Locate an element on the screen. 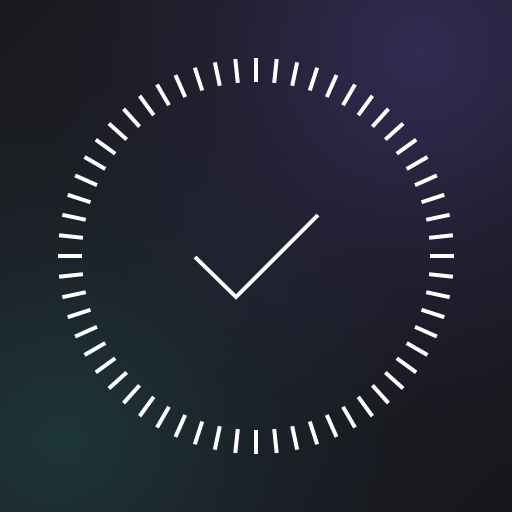 This screenshot has height=512, width=512. checkmark-icon is located at coordinates (256, 256).